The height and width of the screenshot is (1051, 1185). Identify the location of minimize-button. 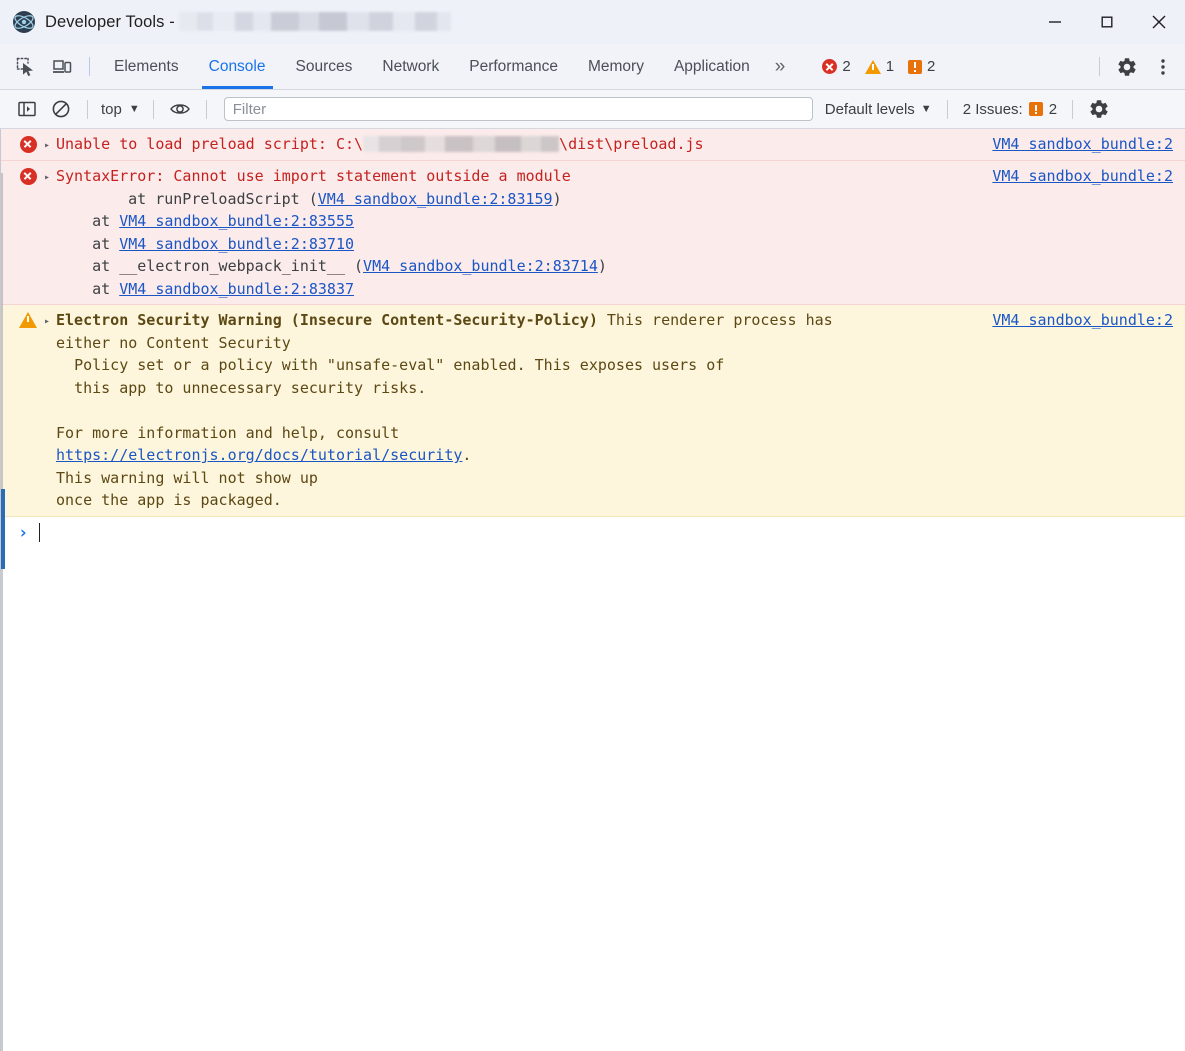
(1055, 22).